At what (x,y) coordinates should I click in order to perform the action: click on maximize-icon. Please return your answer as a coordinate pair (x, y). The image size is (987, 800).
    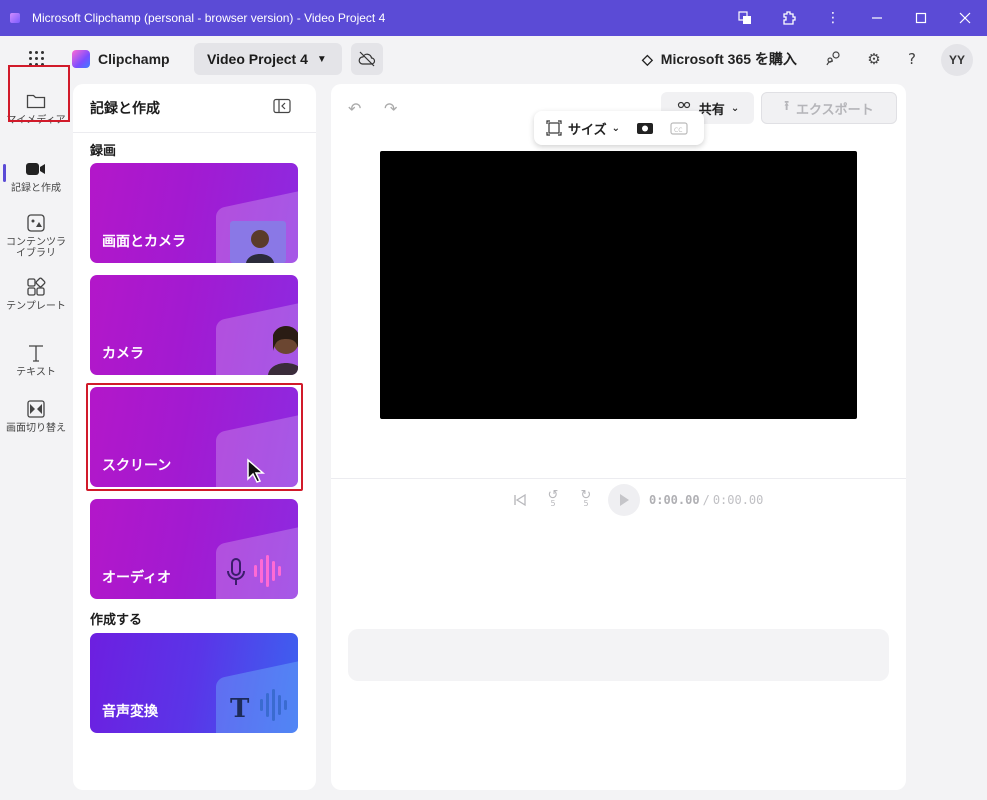
    Looking at the image, I should click on (921, 18).